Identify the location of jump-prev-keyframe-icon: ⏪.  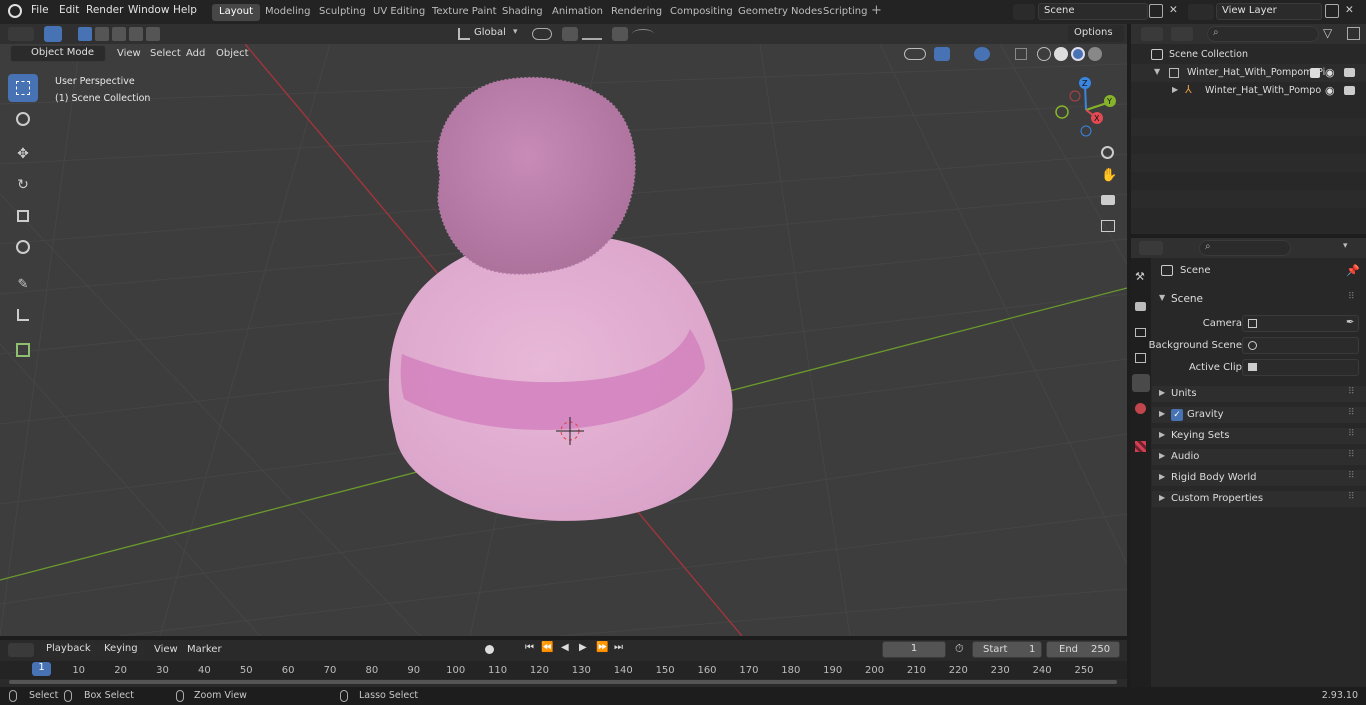
(547, 647).